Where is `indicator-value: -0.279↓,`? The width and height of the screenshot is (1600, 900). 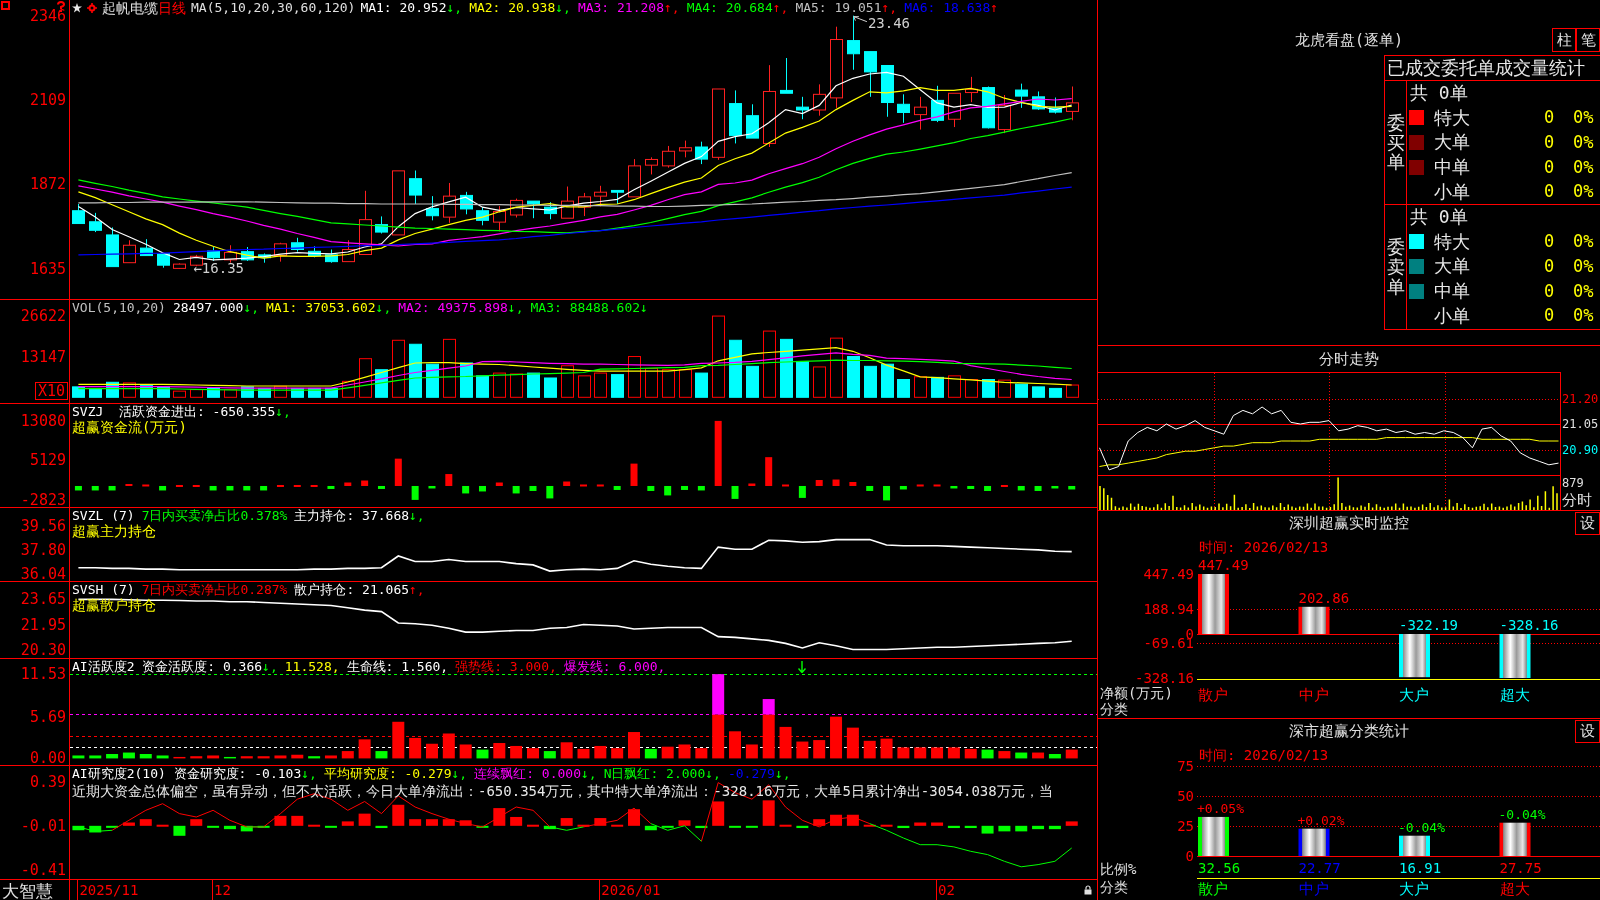
indicator-value: -0.279↓, is located at coordinates (759, 773).